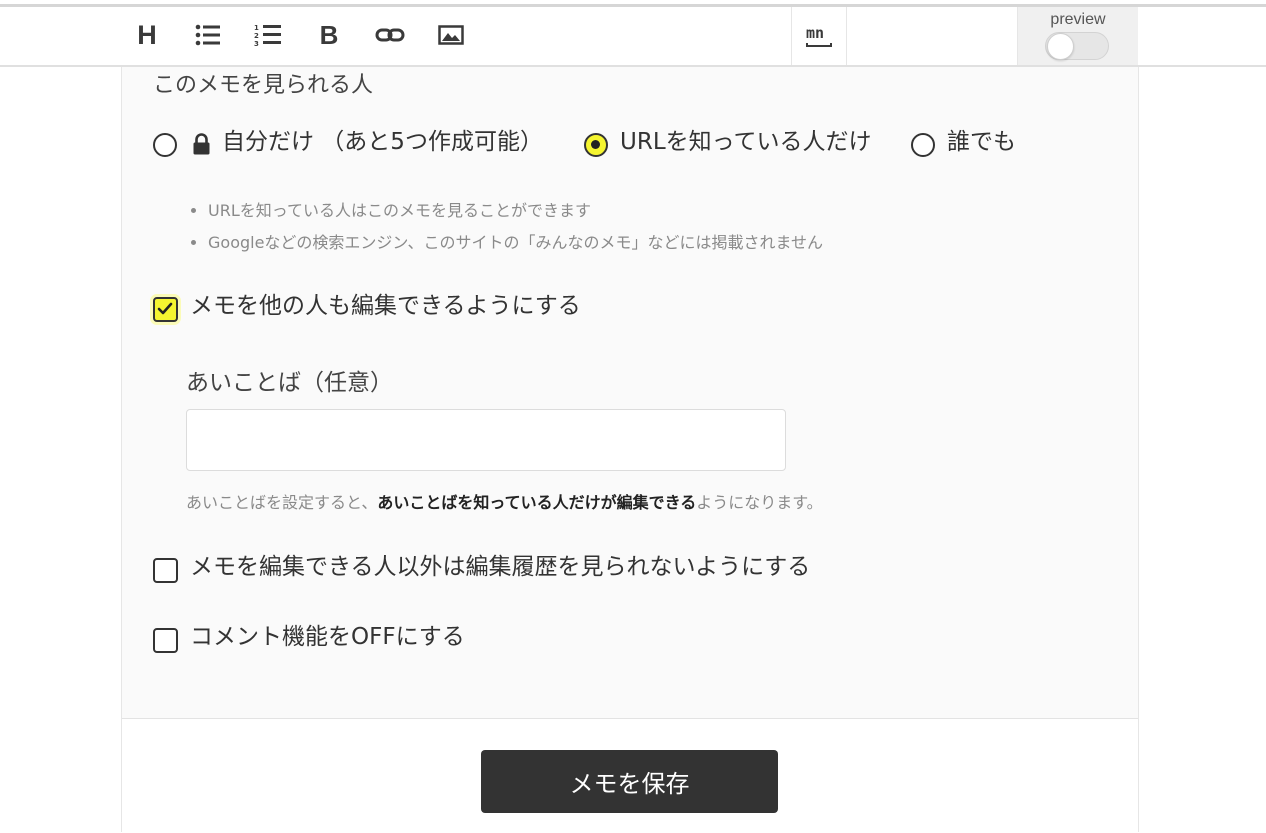 This screenshot has height=833, width=1266. I want to click on preview-area: preview, so click(1077, 36).